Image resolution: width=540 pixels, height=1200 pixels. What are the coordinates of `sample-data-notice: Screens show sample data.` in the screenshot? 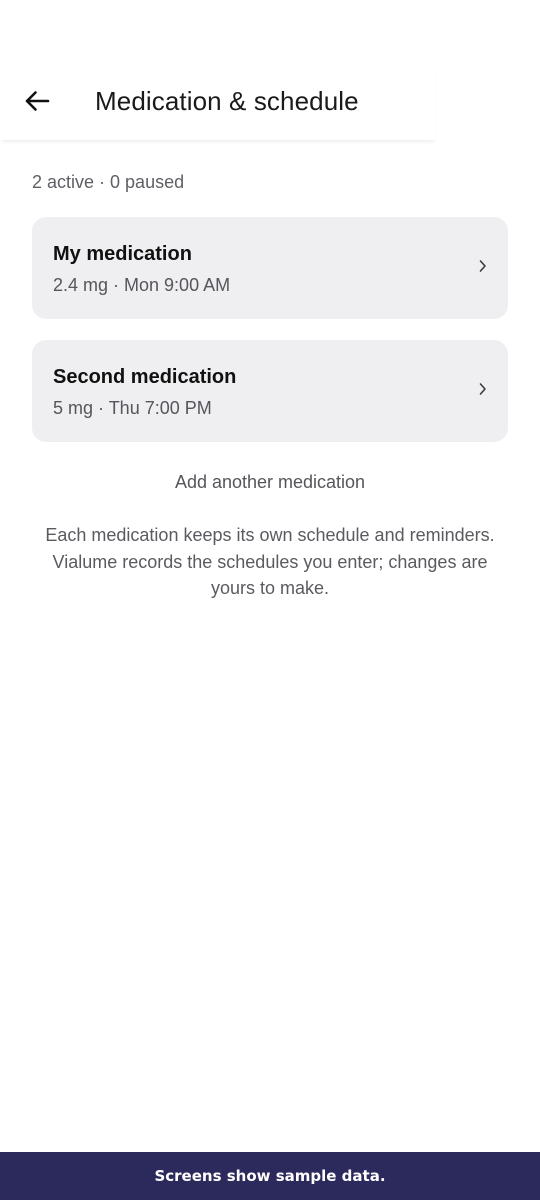 It's located at (270, 1176).